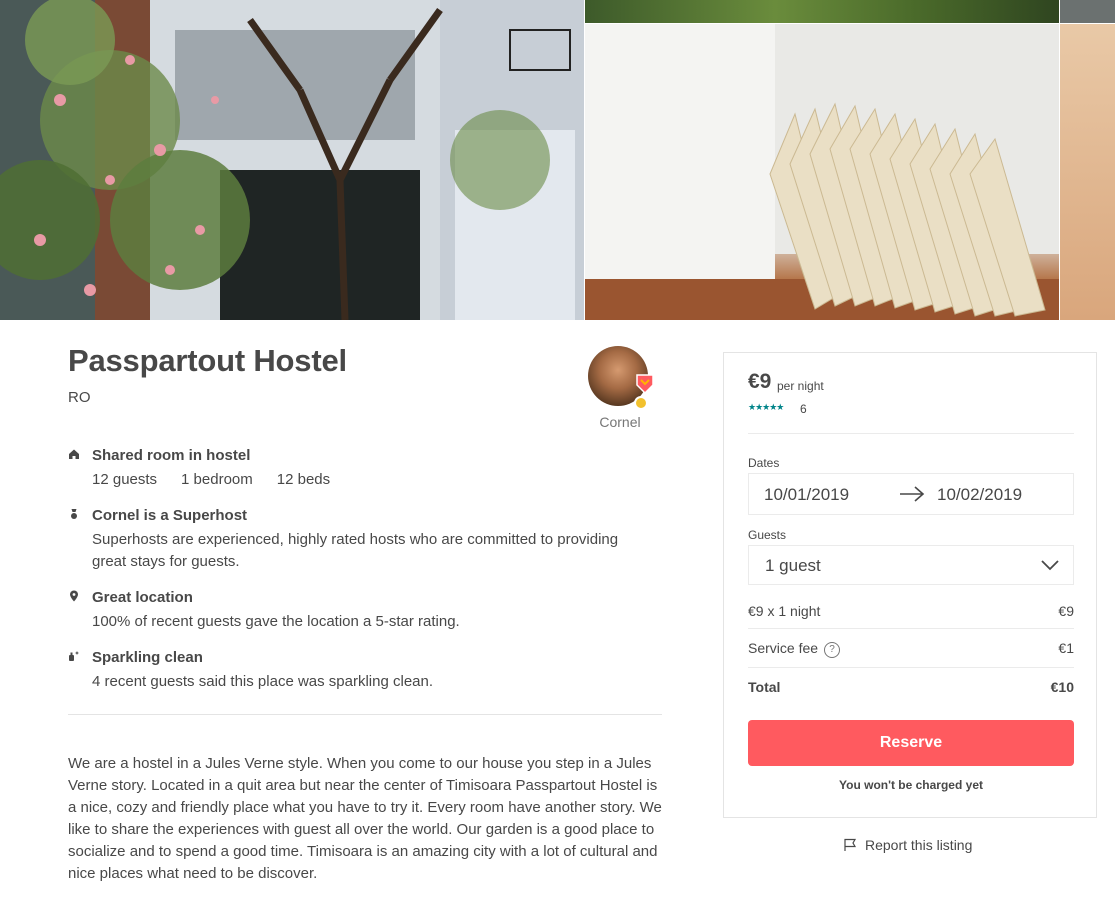 Image resolution: width=1115 pixels, height=914 pixels. I want to click on spec-beds: 12 beds, so click(303, 479).